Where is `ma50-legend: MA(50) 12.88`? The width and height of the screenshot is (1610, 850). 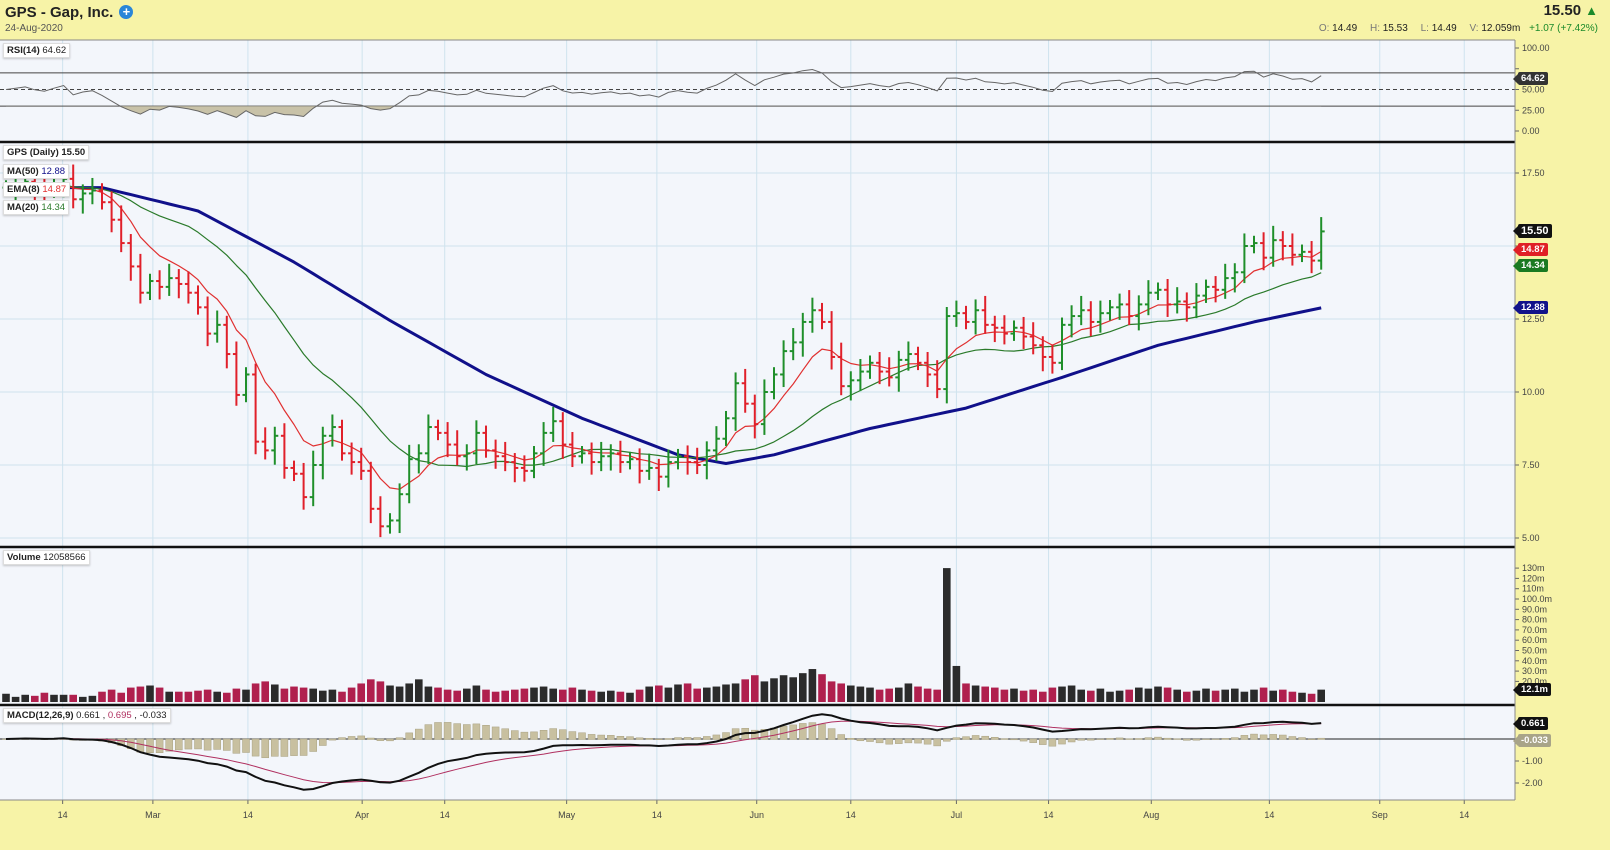 ma50-legend: MA(50) 12.88 is located at coordinates (36, 171).